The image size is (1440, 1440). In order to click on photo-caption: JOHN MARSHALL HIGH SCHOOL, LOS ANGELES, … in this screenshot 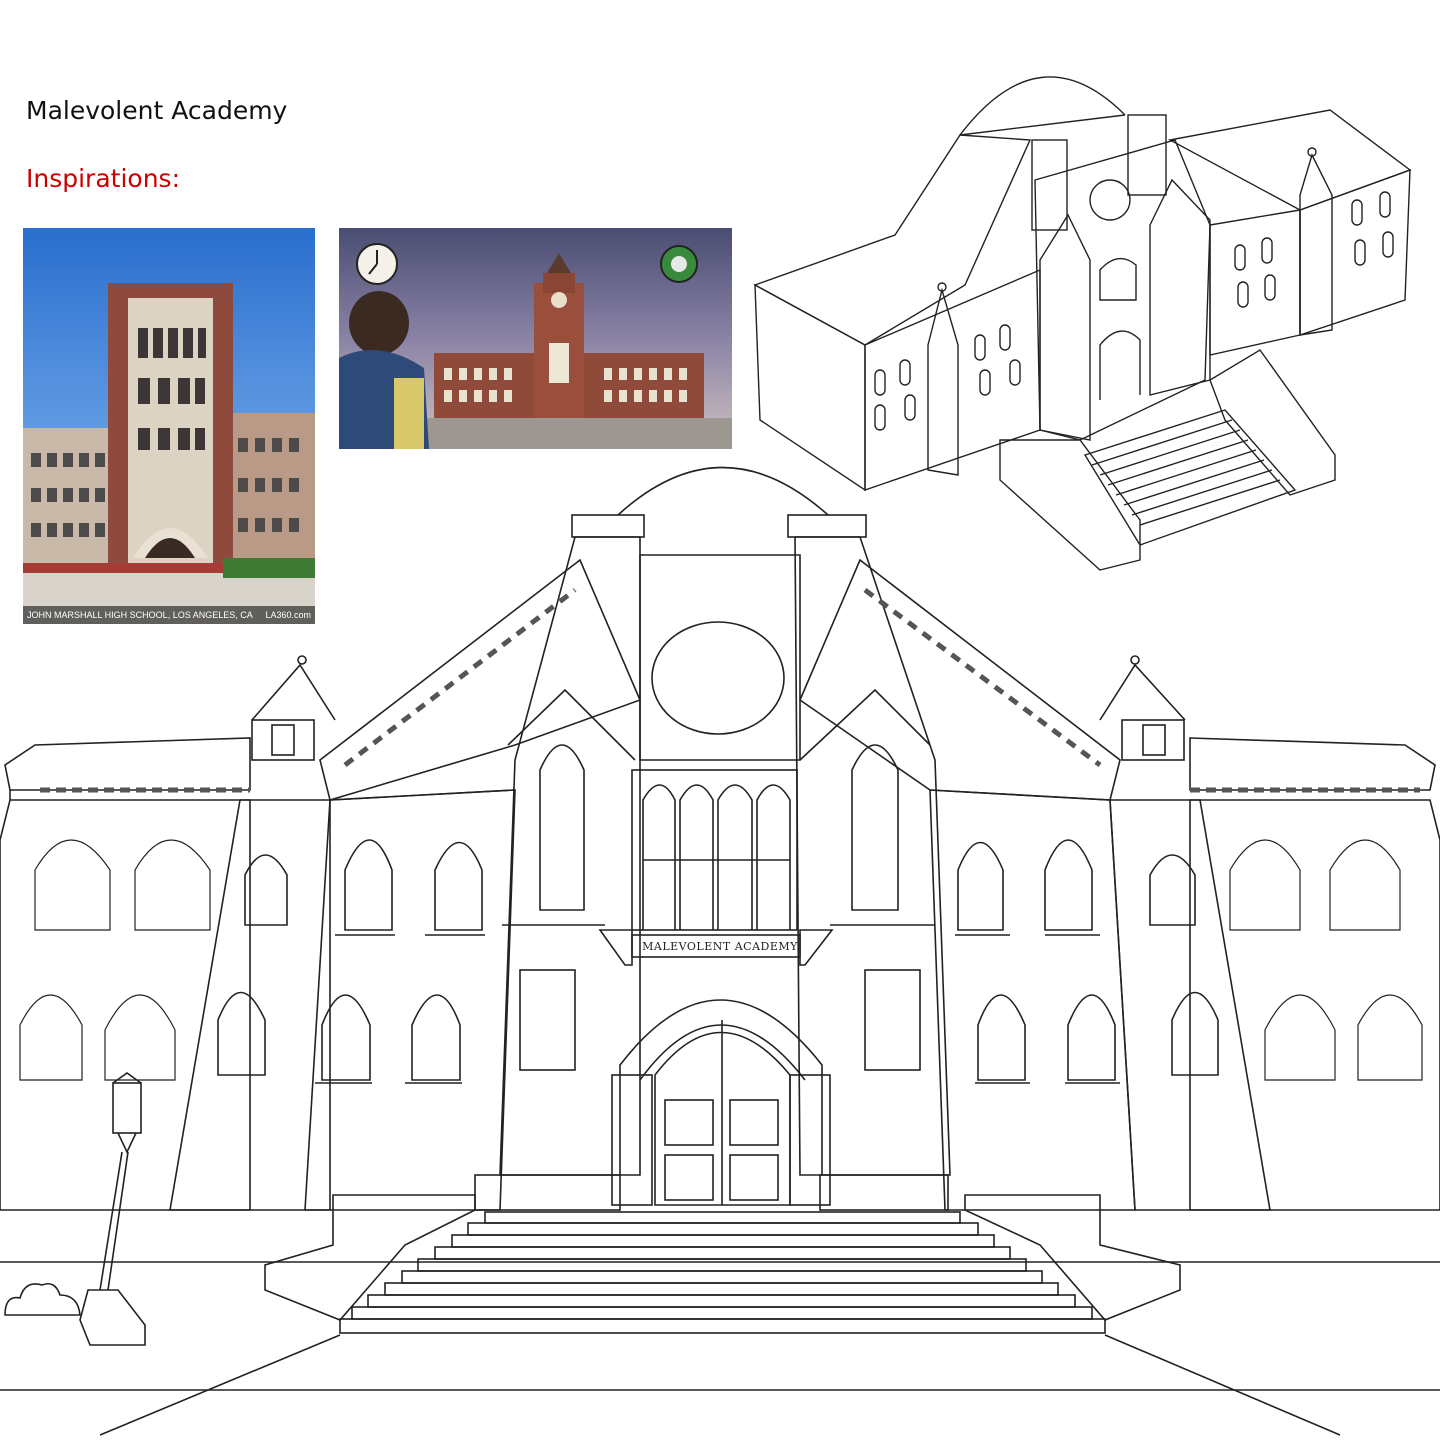, I will do `click(169, 615)`.